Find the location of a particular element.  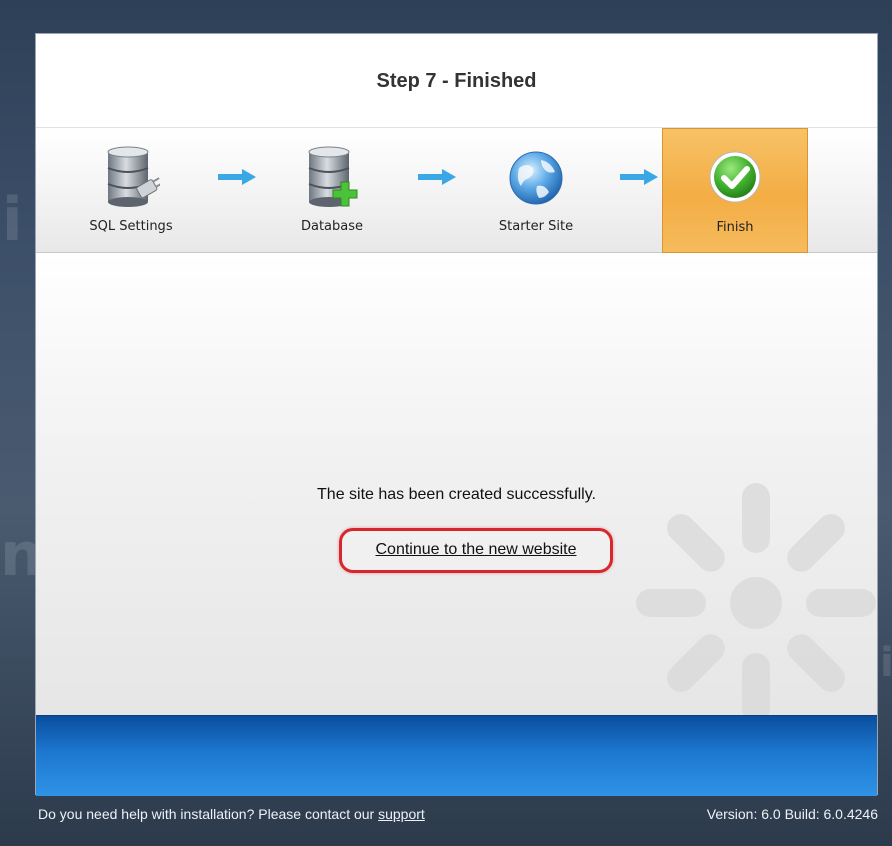

bottom-bar is located at coordinates (456, 755).